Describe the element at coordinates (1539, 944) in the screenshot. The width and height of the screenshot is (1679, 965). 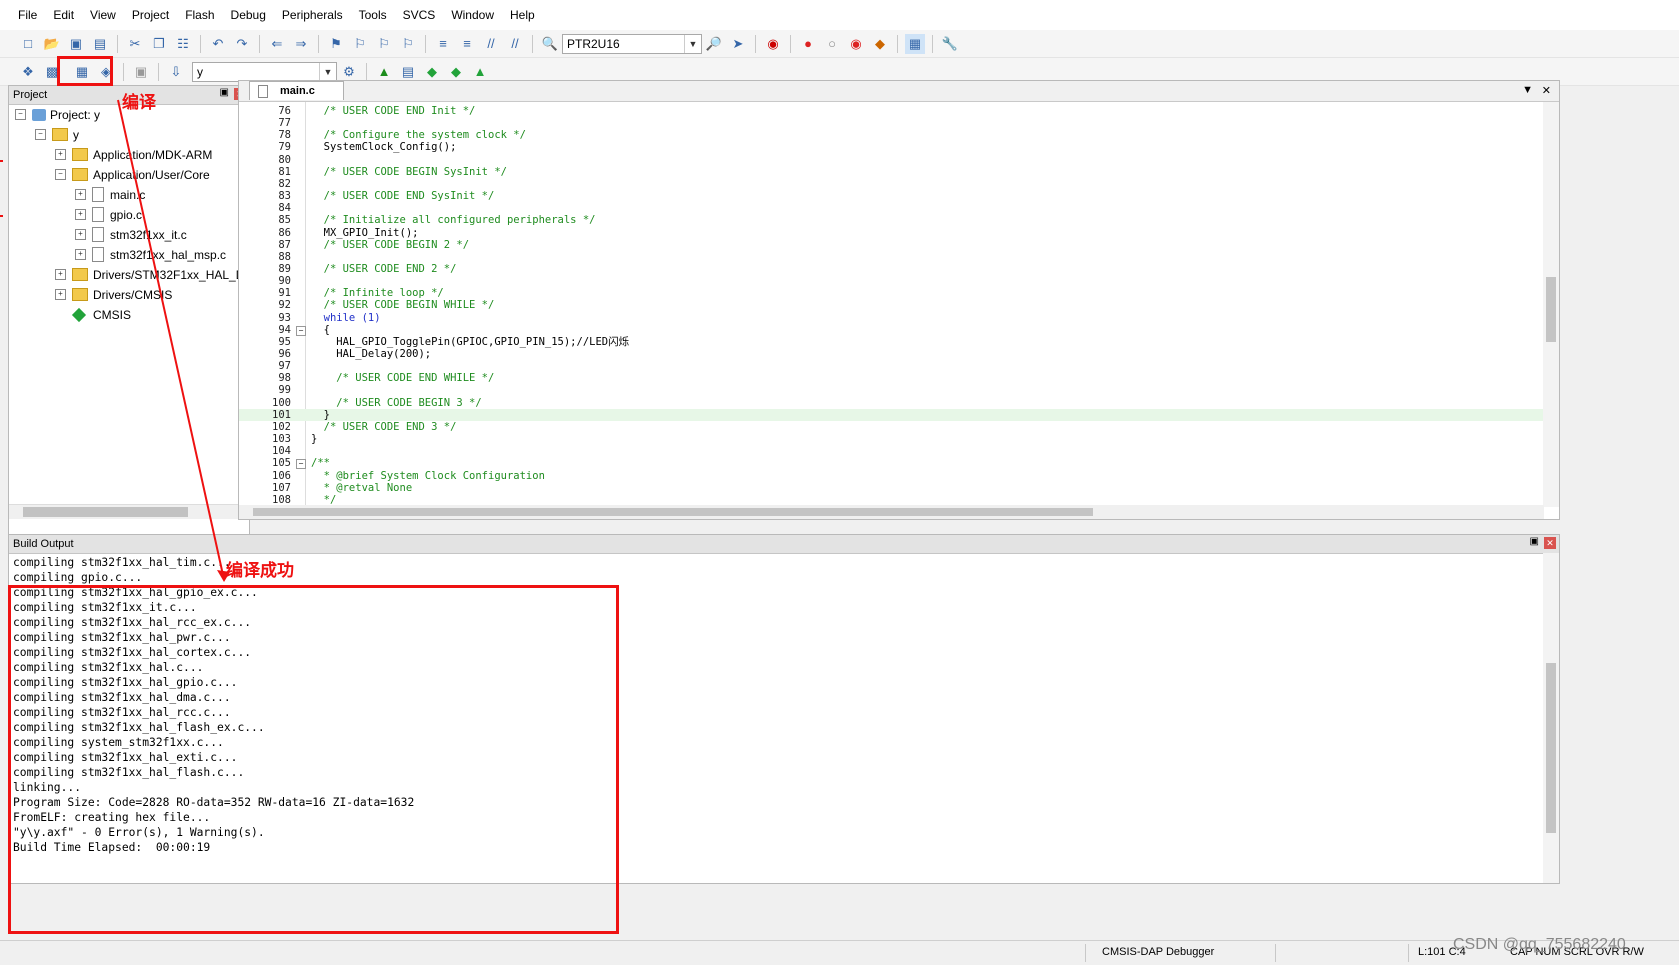
I see `watermark-text: CSDN @qq_755682240` at that location.